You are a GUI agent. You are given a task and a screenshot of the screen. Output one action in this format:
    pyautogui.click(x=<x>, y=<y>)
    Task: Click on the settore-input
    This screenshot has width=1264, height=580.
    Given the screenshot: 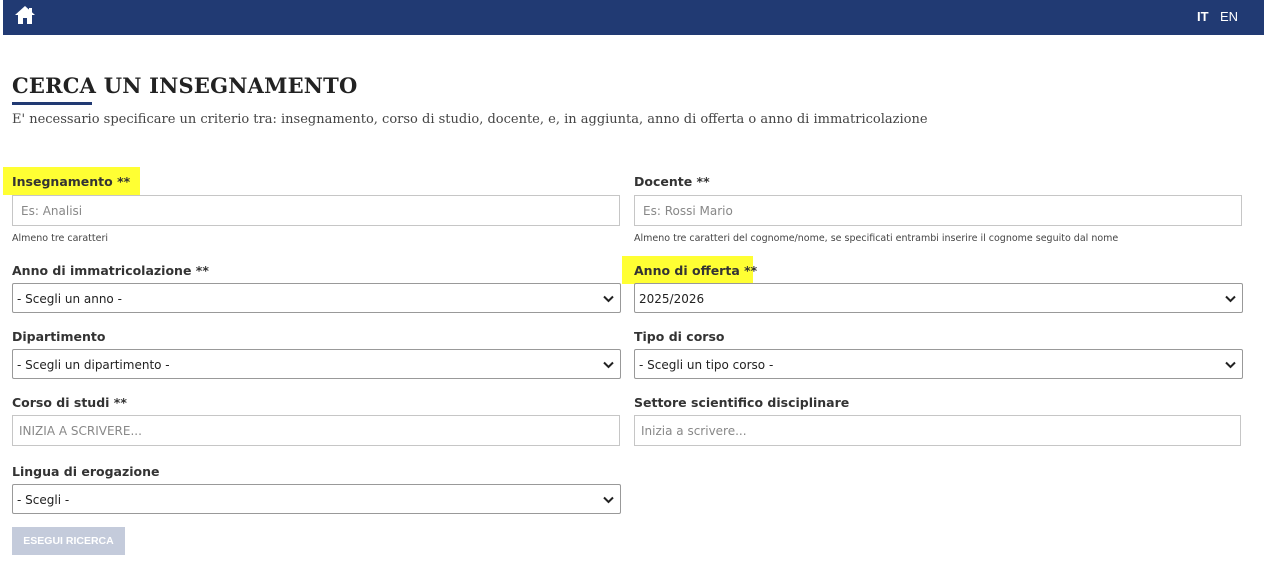 What is the action you would take?
    pyautogui.click(x=937, y=430)
    